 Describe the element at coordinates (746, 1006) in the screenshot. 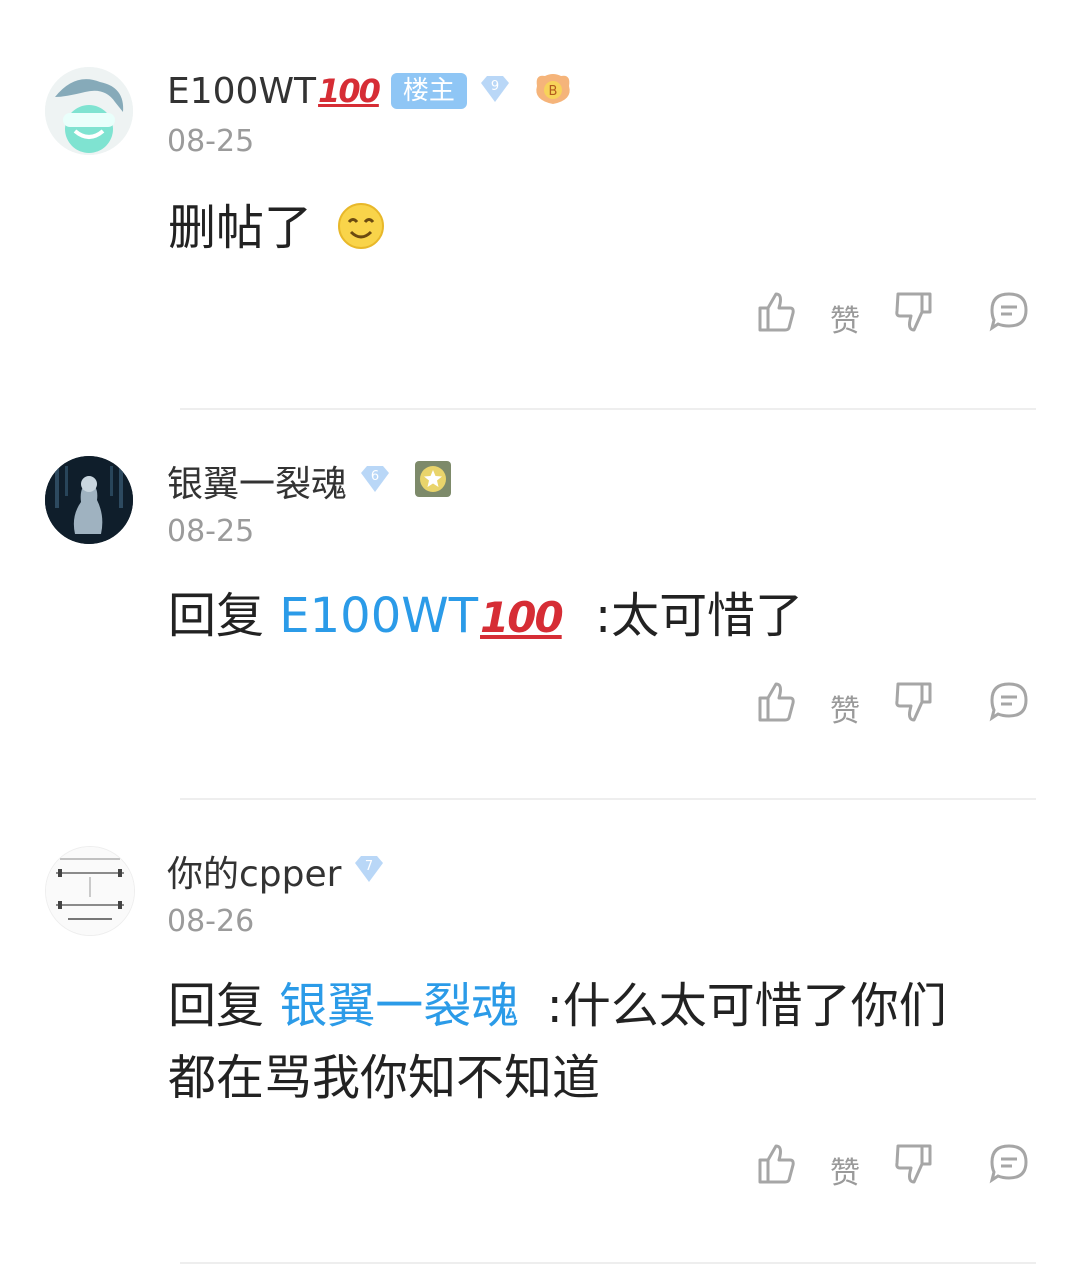

I see `comment-body-line1: :什么太可惜了你们` at that location.